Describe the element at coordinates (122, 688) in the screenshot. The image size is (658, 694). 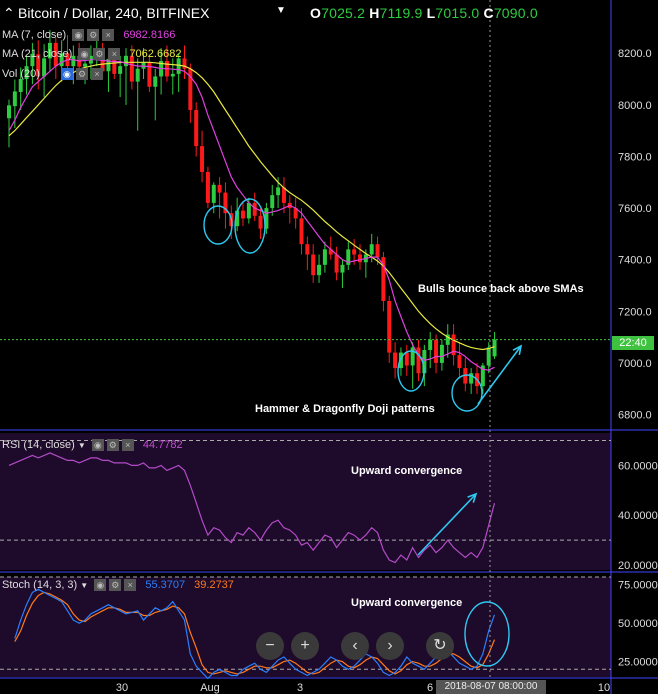
I see `time-tick-label: 30` at that location.